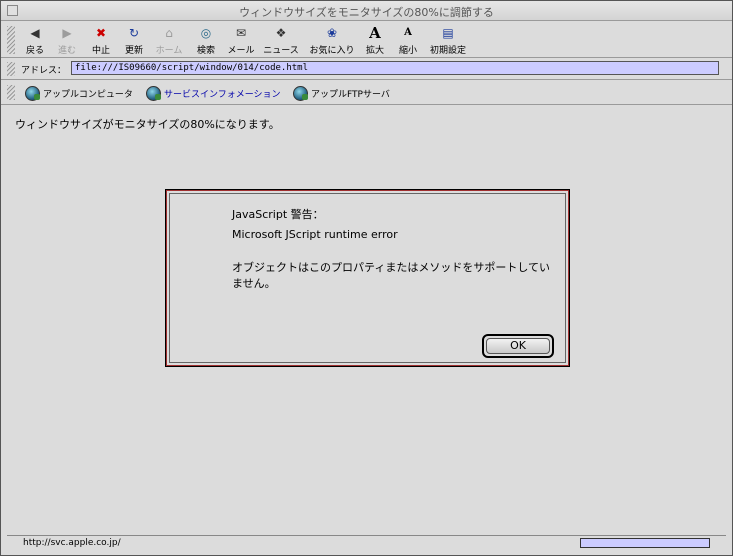 This screenshot has width=733, height=556. Describe the element at coordinates (408, 41) in the screenshot. I see `toolbar-button-text-smaller: A 縮小` at that location.